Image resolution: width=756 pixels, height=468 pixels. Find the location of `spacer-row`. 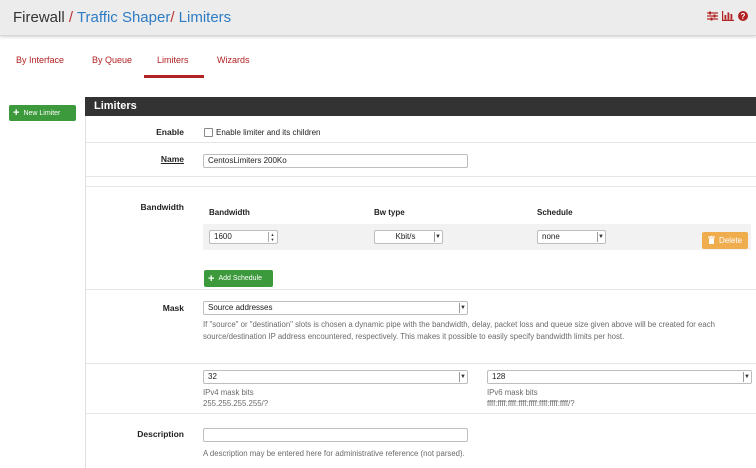

spacer-row is located at coordinates (421, 182).